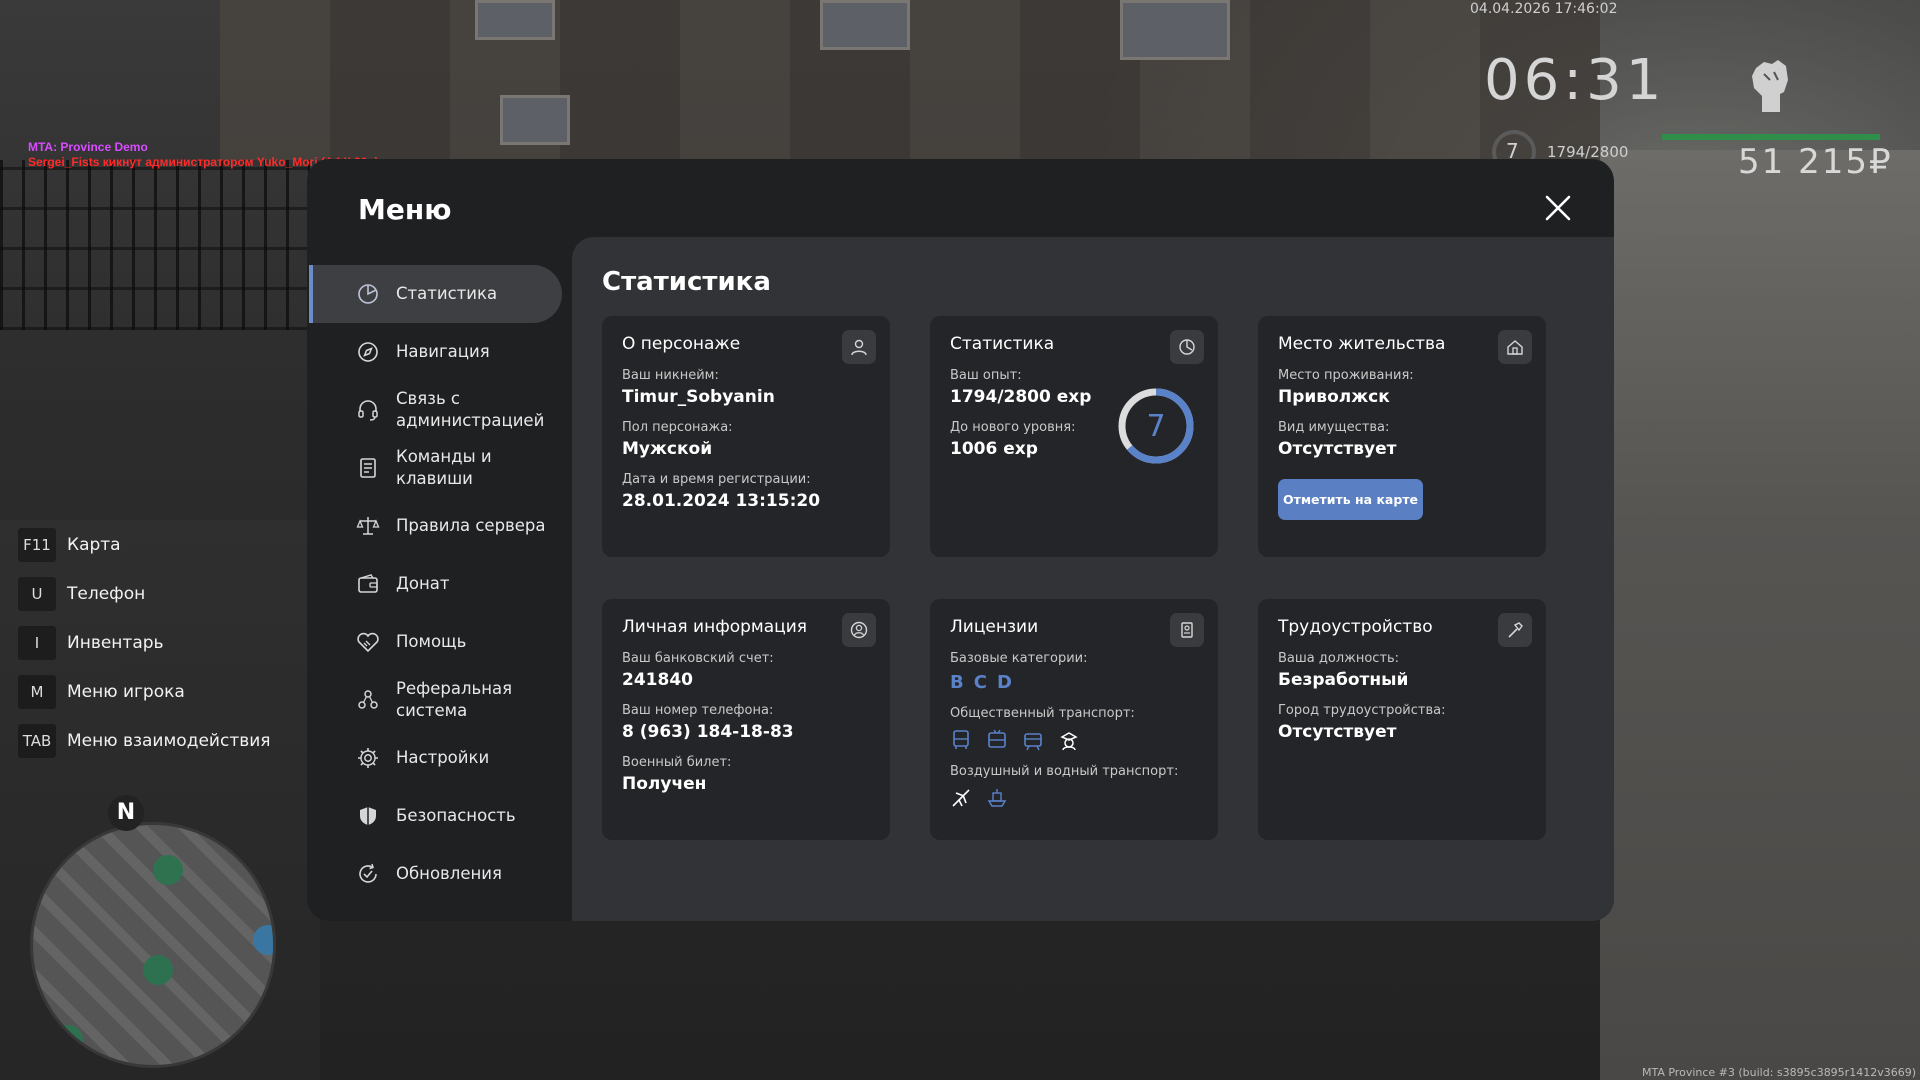 This screenshot has height=1080, width=1920. Describe the element at coordinates (1074, 798) in the screenshot. I see `air-water-licenses` at that location.